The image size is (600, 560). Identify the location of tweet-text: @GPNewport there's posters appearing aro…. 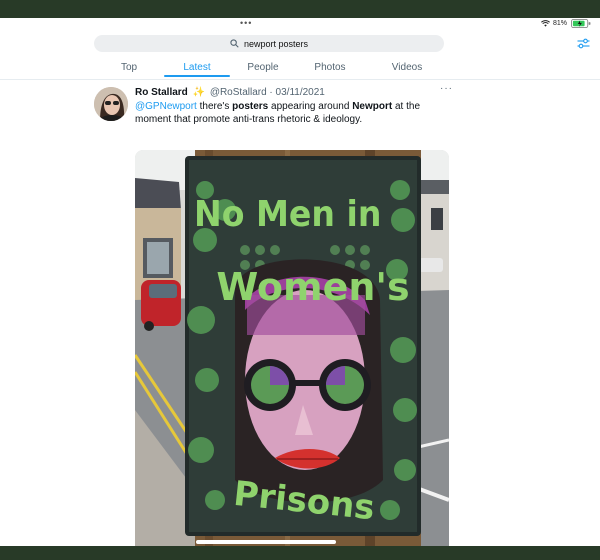
(285, 113).